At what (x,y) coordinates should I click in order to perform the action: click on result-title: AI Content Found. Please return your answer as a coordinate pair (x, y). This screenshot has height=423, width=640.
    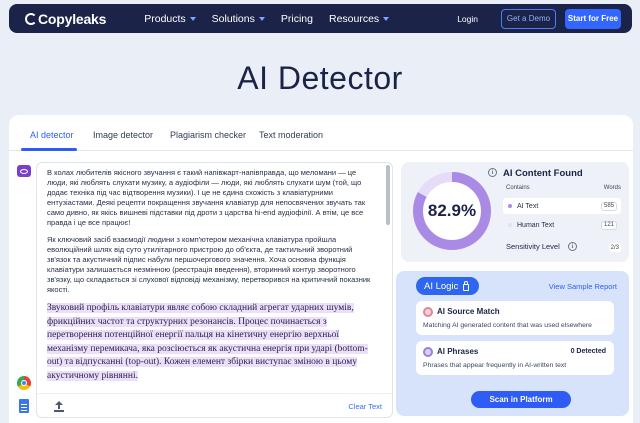
    Looking at the image, I should click on (543, 173).